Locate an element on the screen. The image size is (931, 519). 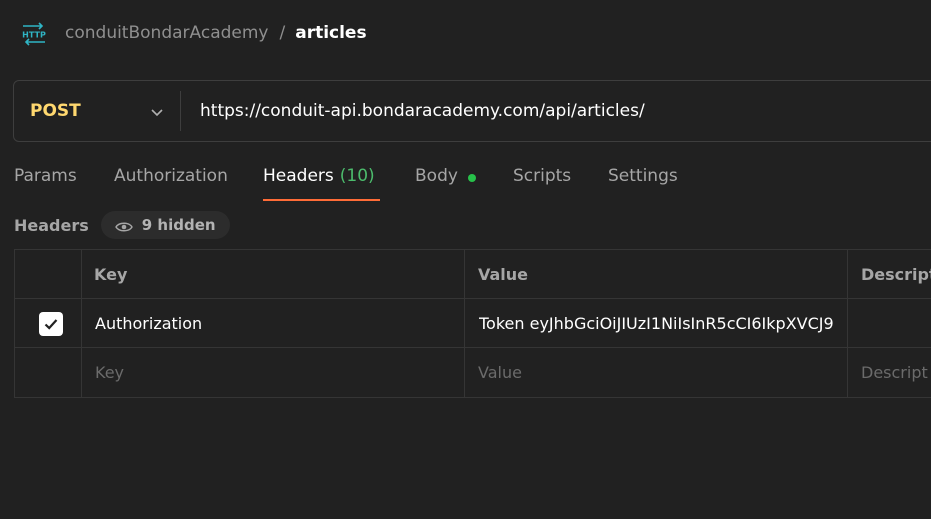
header-description-cell is located at coordinates (889, 323).